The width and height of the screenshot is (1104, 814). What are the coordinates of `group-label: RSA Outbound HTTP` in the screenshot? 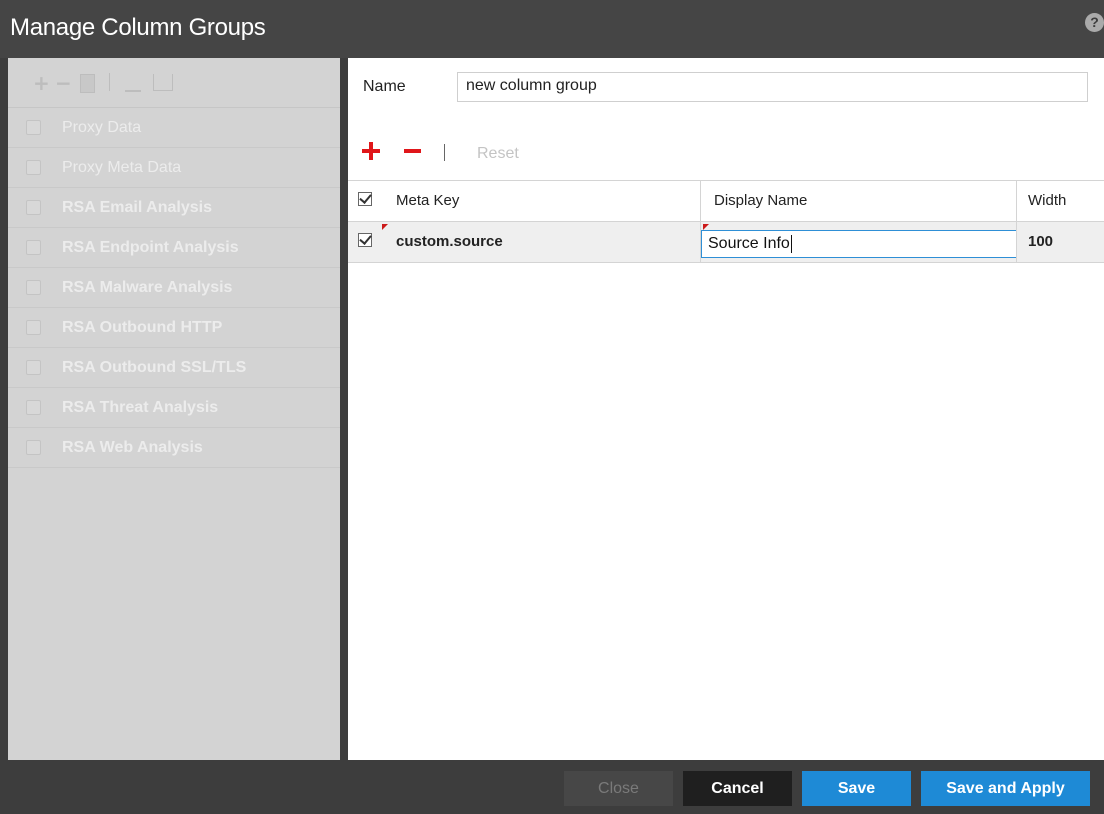 It's located at (142, 327).